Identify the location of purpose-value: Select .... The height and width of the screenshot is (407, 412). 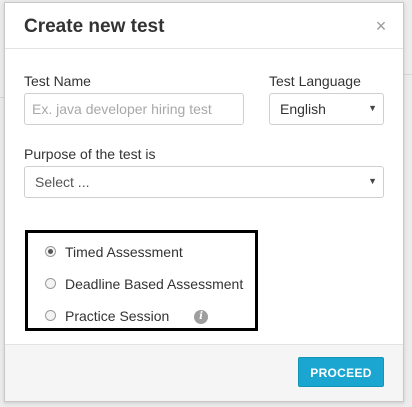
(62, 182).